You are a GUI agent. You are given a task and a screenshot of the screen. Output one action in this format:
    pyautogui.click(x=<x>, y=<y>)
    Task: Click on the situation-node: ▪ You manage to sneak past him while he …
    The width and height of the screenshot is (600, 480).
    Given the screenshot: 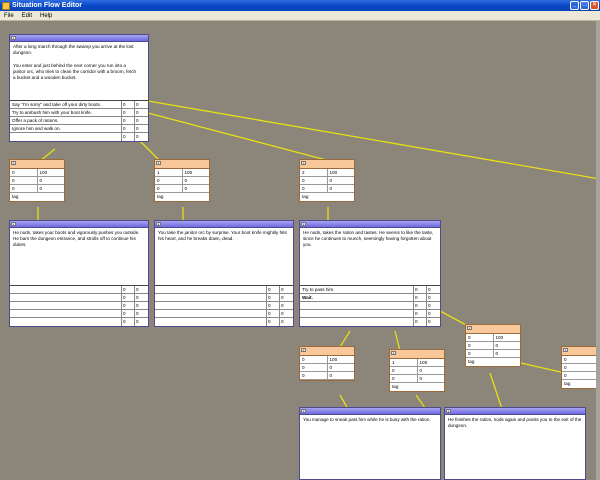 What is the action you would take?
    pyautogui.click(x=370, y=443)
    